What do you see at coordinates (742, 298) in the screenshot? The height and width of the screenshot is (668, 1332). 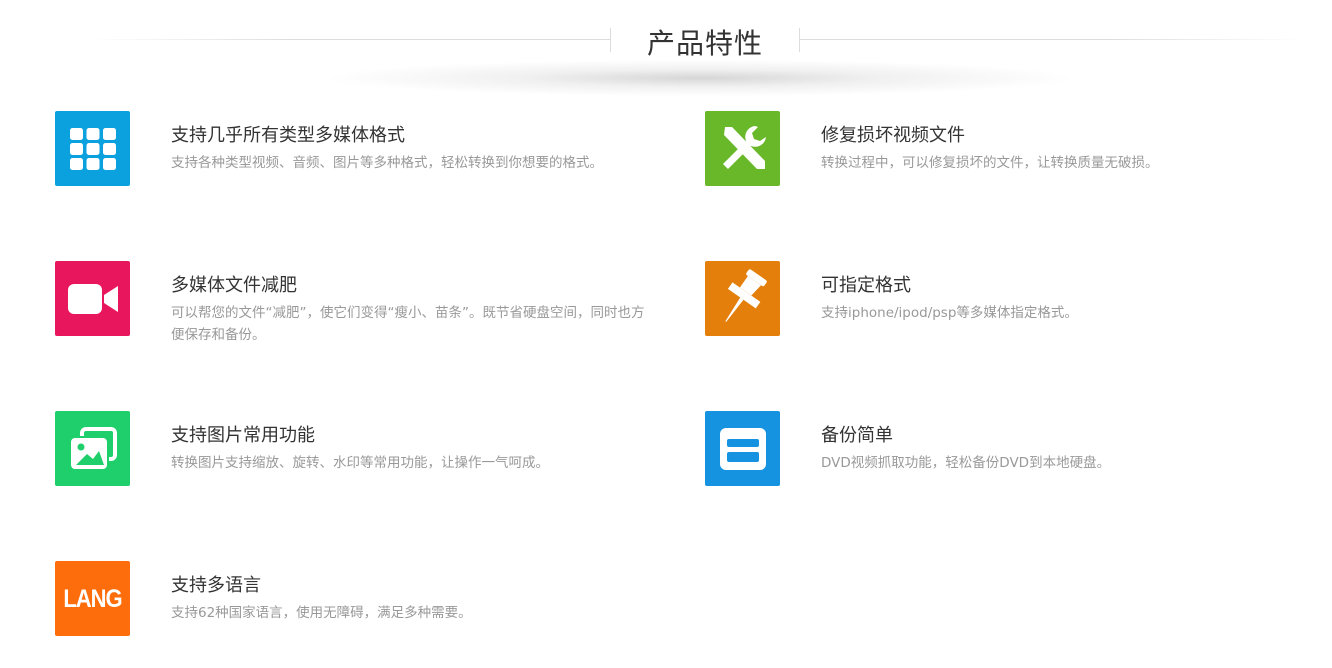 I see `pushpin-icon` at bounding box center [742, 298].